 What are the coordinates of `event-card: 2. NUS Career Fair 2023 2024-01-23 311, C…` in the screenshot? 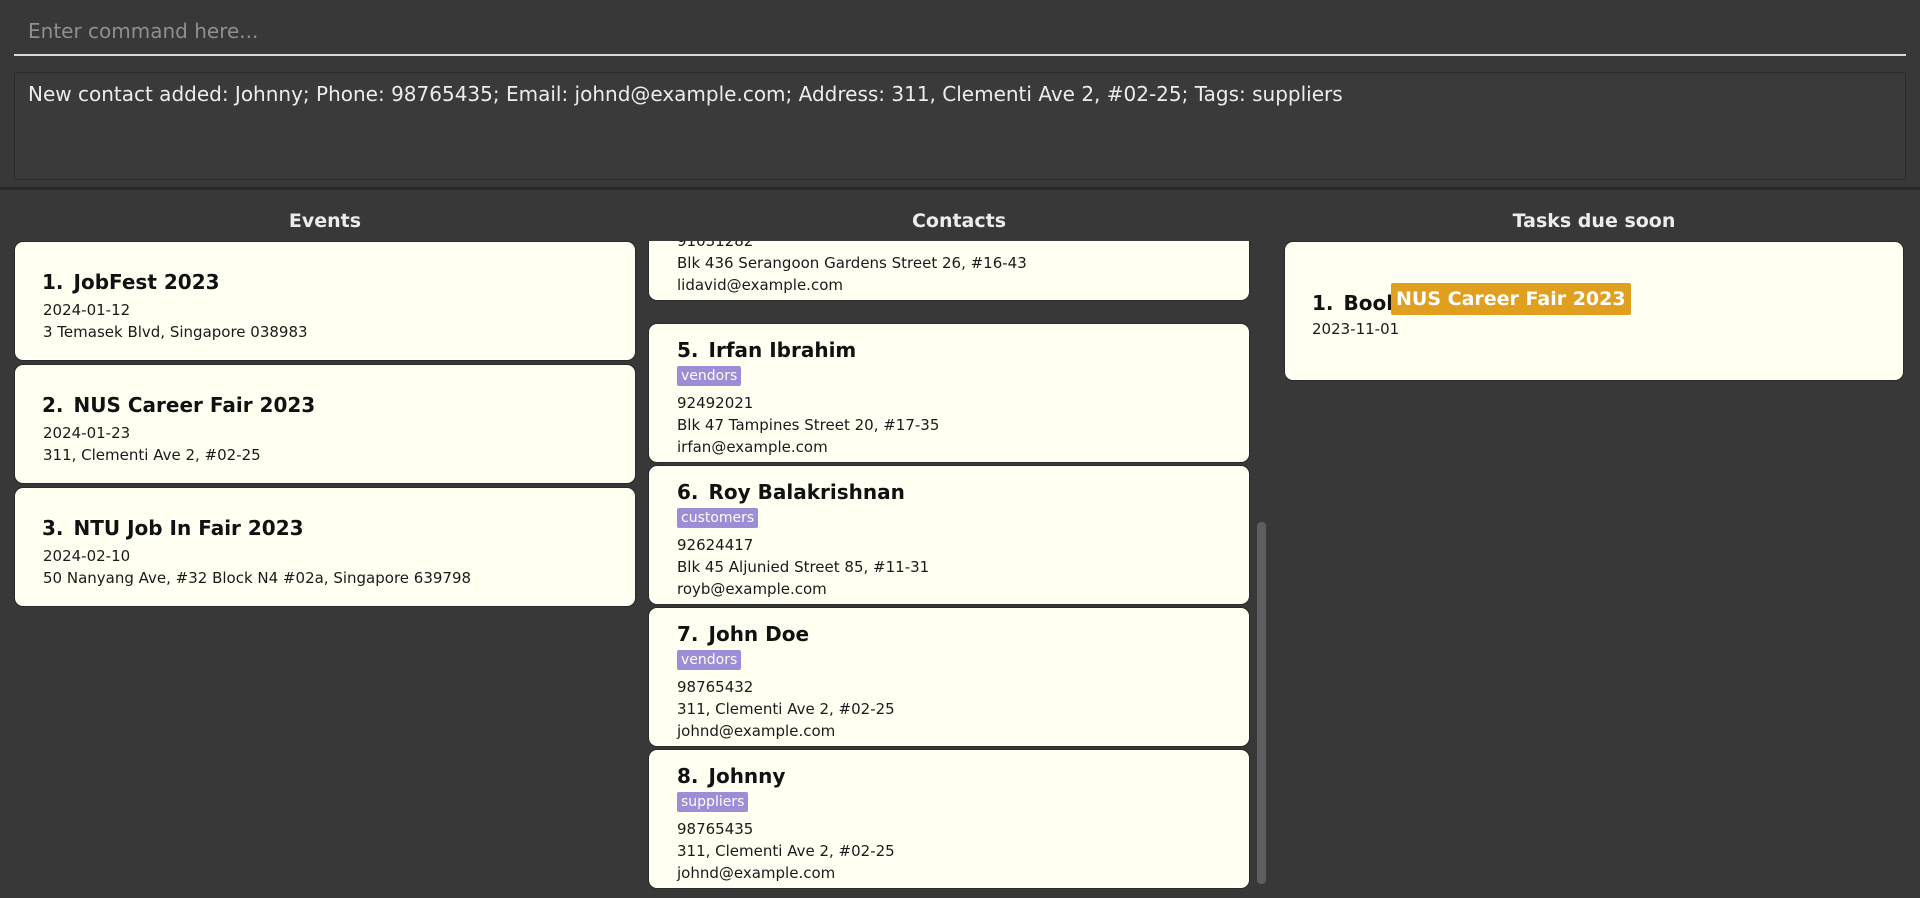 It's located at (325, 424).